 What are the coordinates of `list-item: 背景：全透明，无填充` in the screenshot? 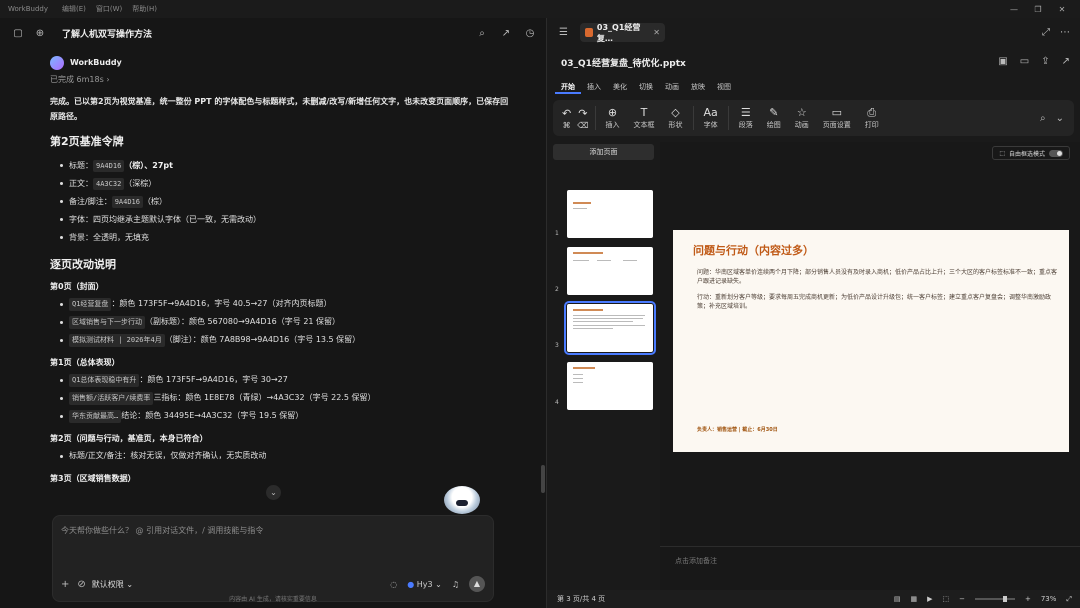 It's located at (285, 238).